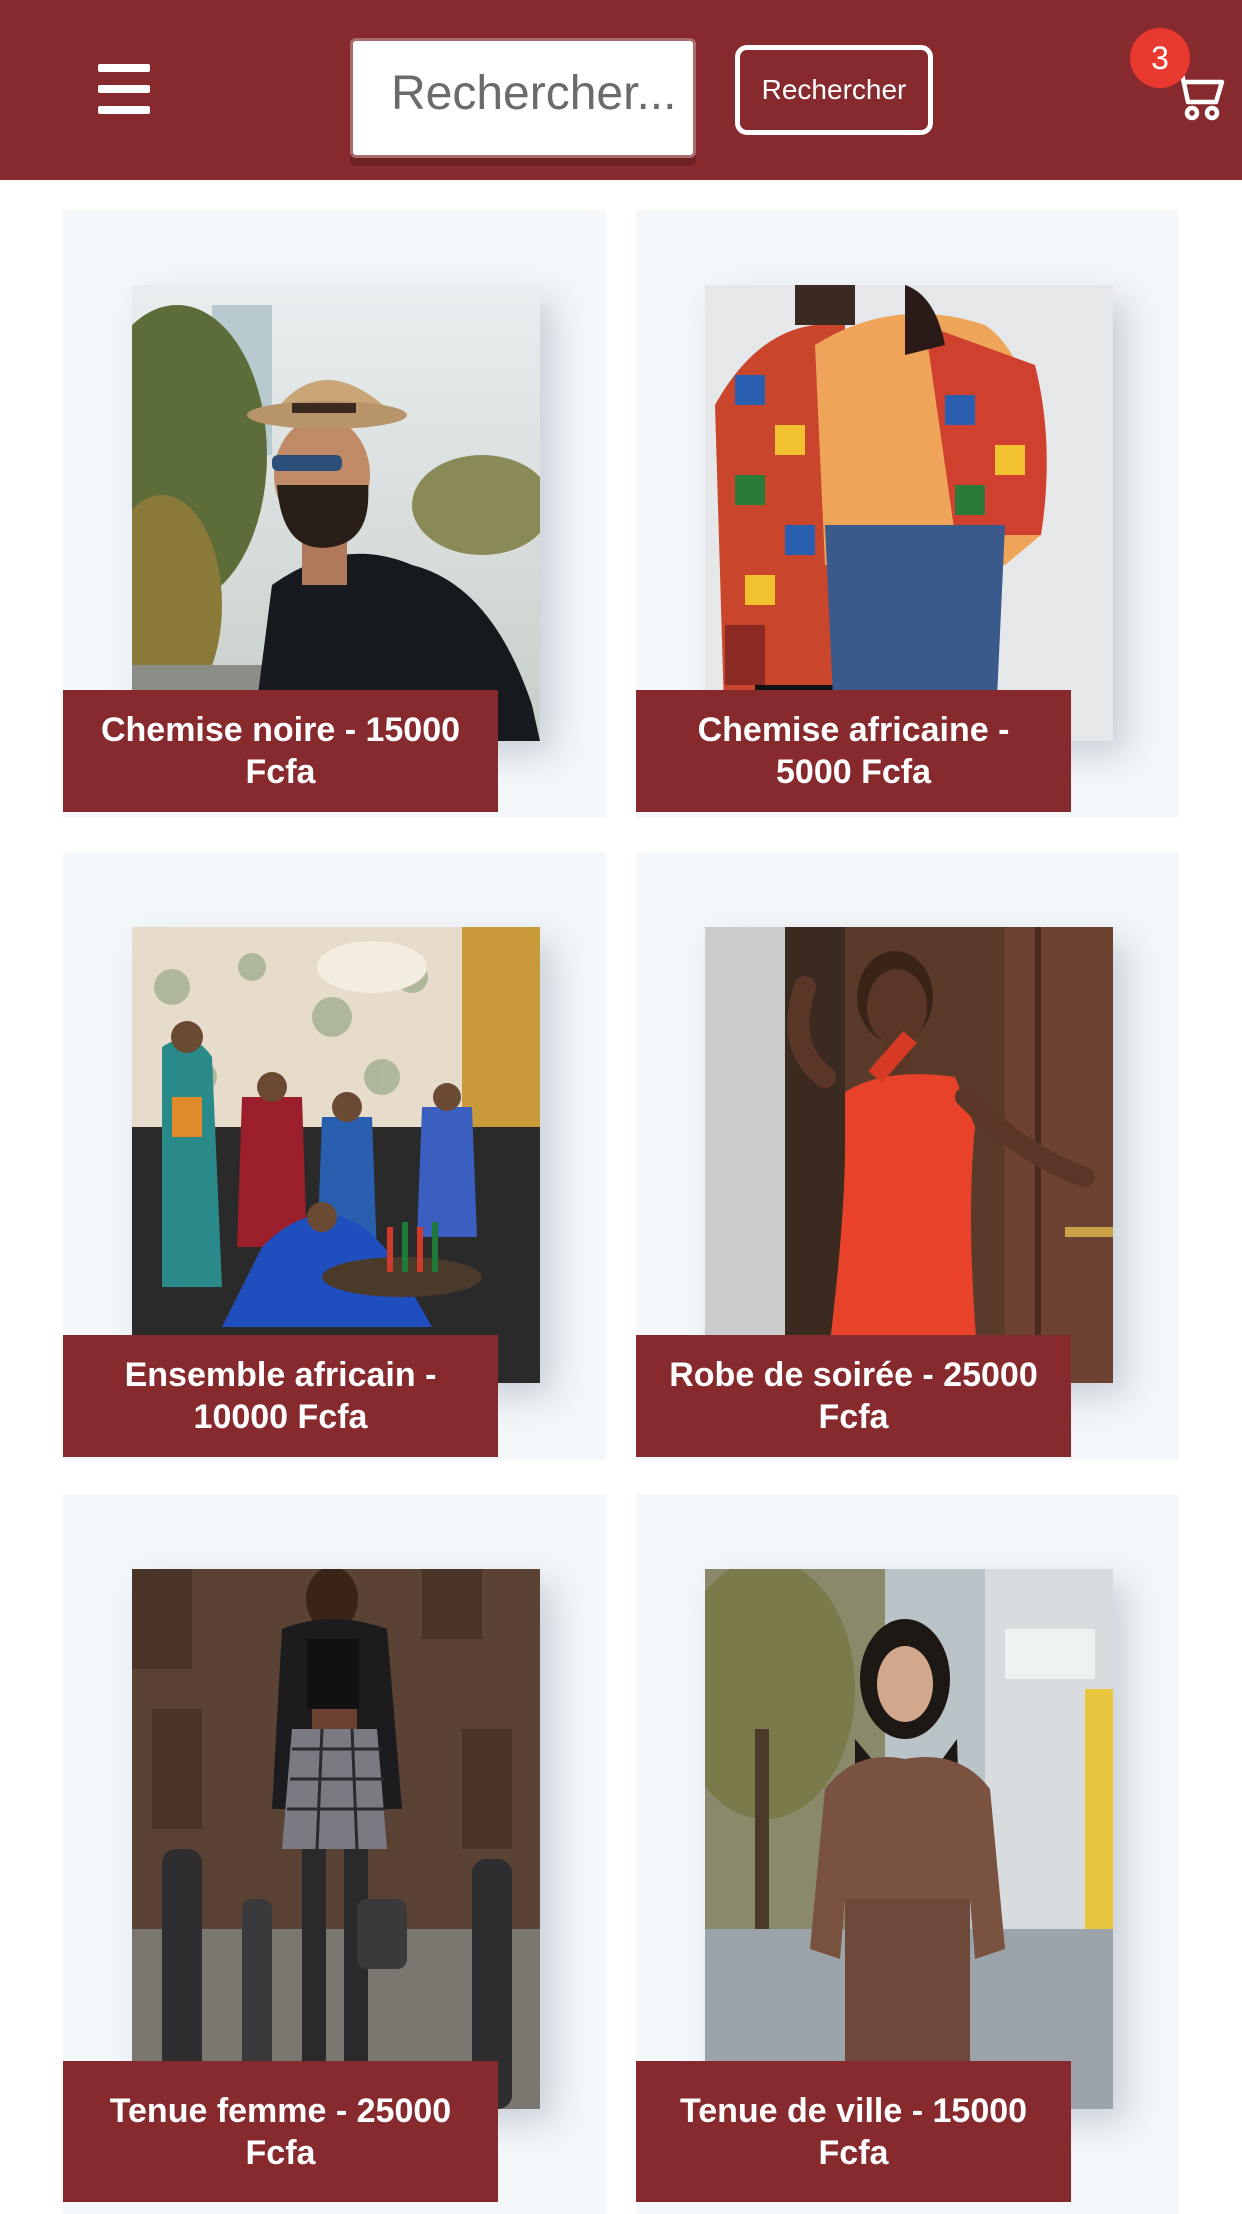 This screenshot has height=2214, width=1242. Describe the element at coordinates (280, 1396) in the screenshot. I see `product-caption: Ensemble africain - 10000 Fcfa` at that location.